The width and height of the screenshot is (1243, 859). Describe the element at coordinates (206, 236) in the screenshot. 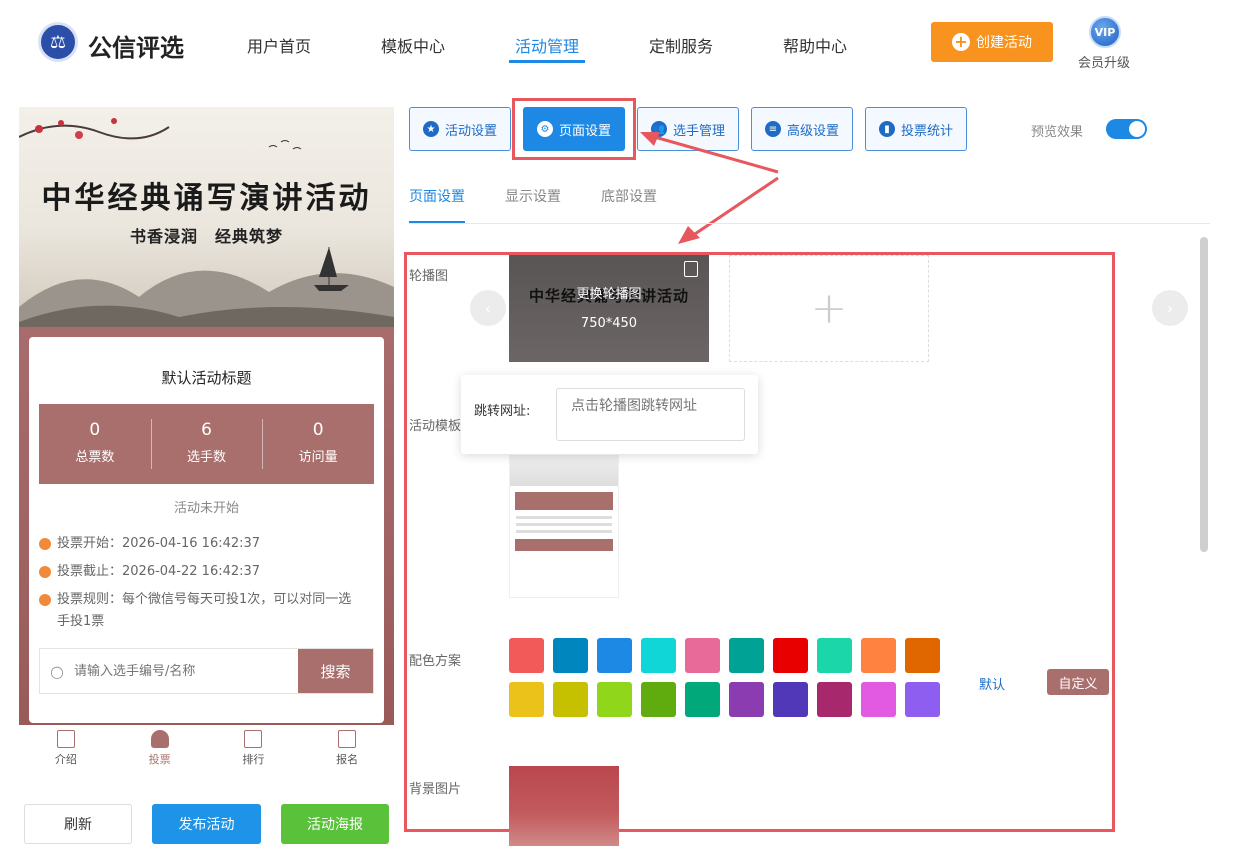

I see `banner-subtitle: 书香浸润 经典筑梦` at that location.